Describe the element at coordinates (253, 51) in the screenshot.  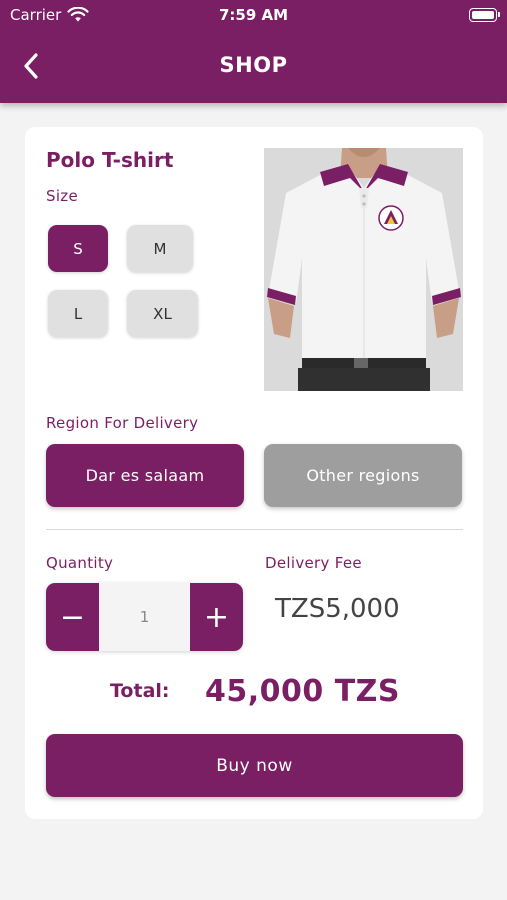
I see `app-bar: Carrier 7:59 AM SHOP` at that location.